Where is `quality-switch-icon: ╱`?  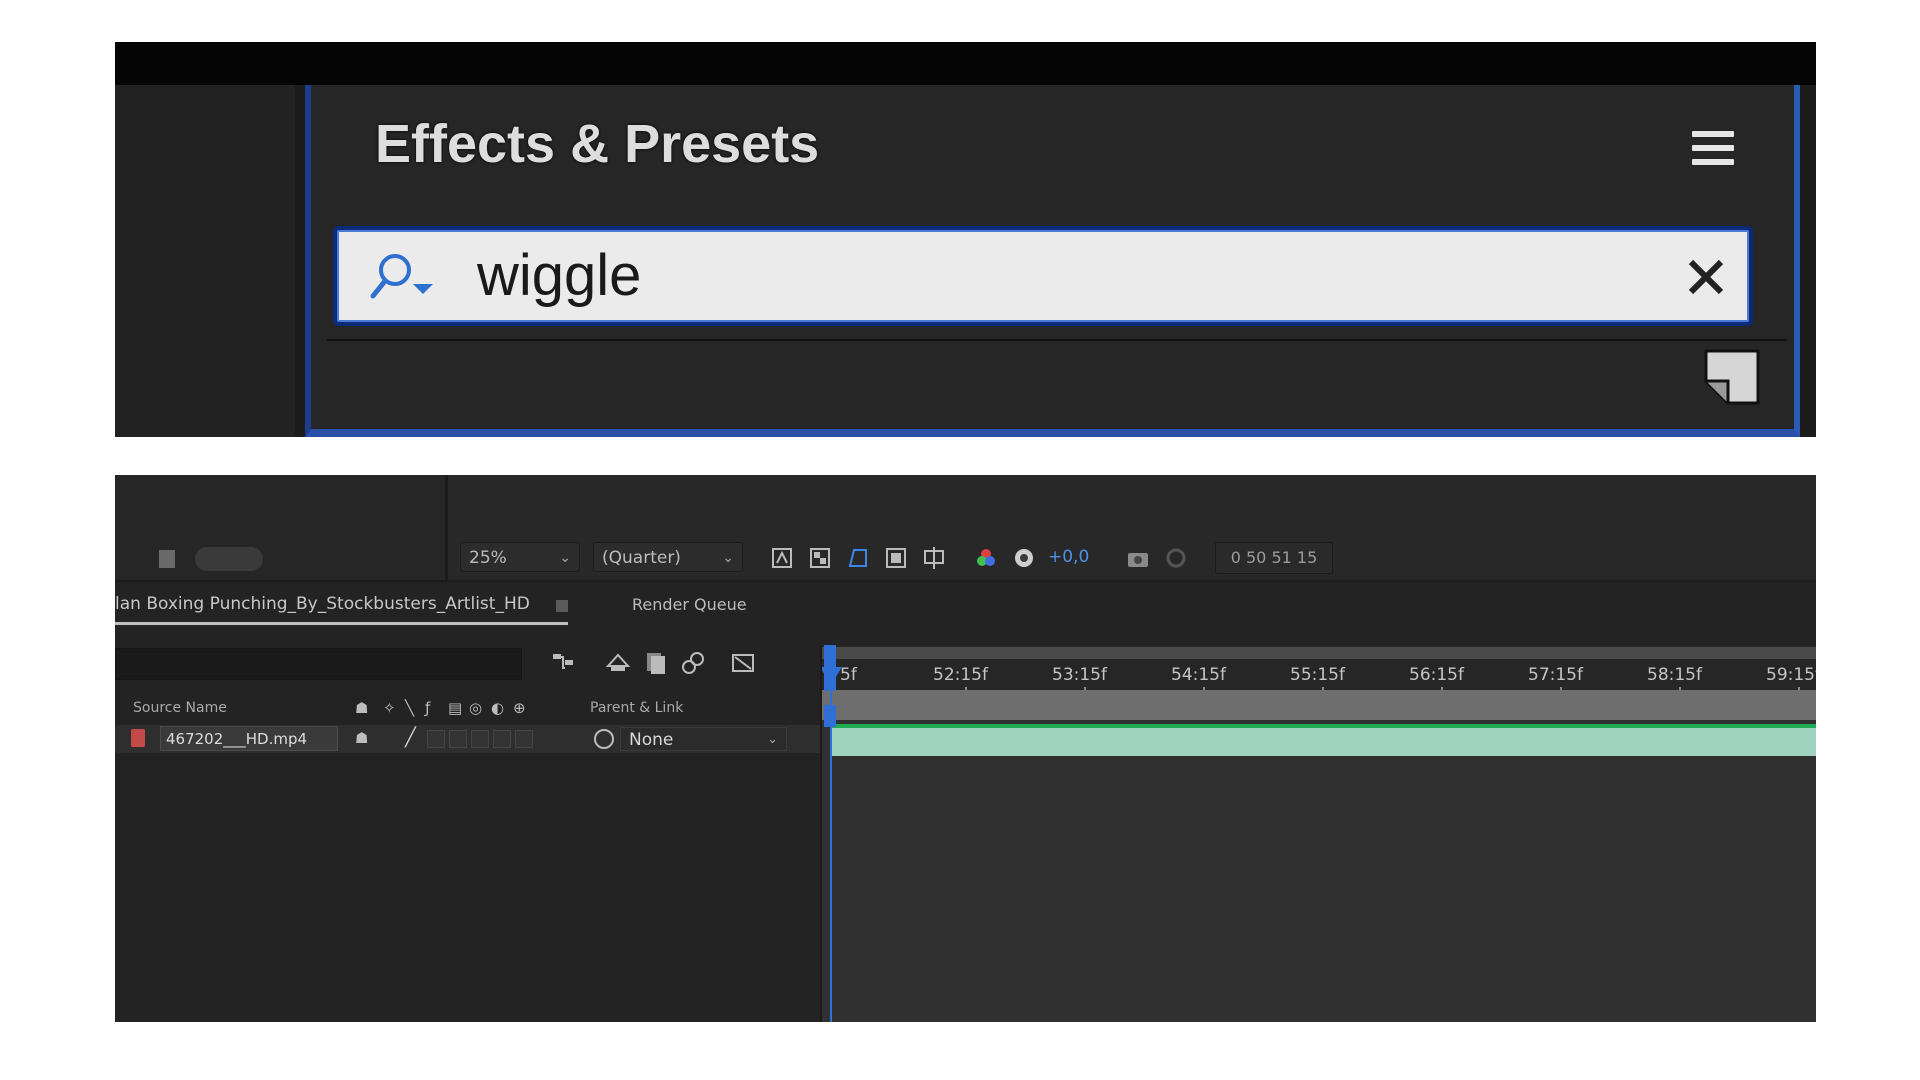
quality-switch-icon: ╱ is located at coordinates (410, 737).